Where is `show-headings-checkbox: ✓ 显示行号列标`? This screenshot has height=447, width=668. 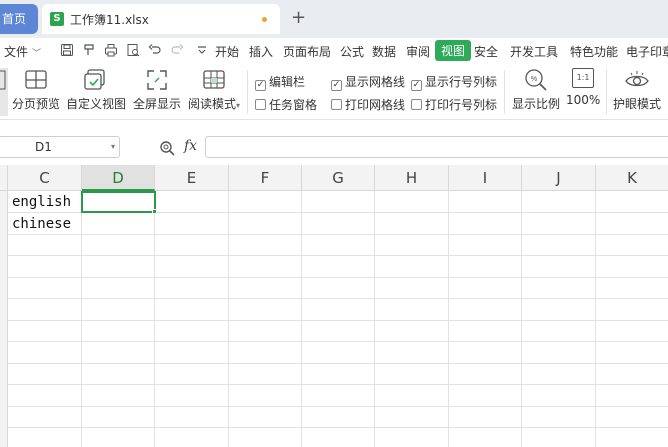
show-headings-checkbox: ✓ 显示行号列标 is located at coordinates (454, 82).